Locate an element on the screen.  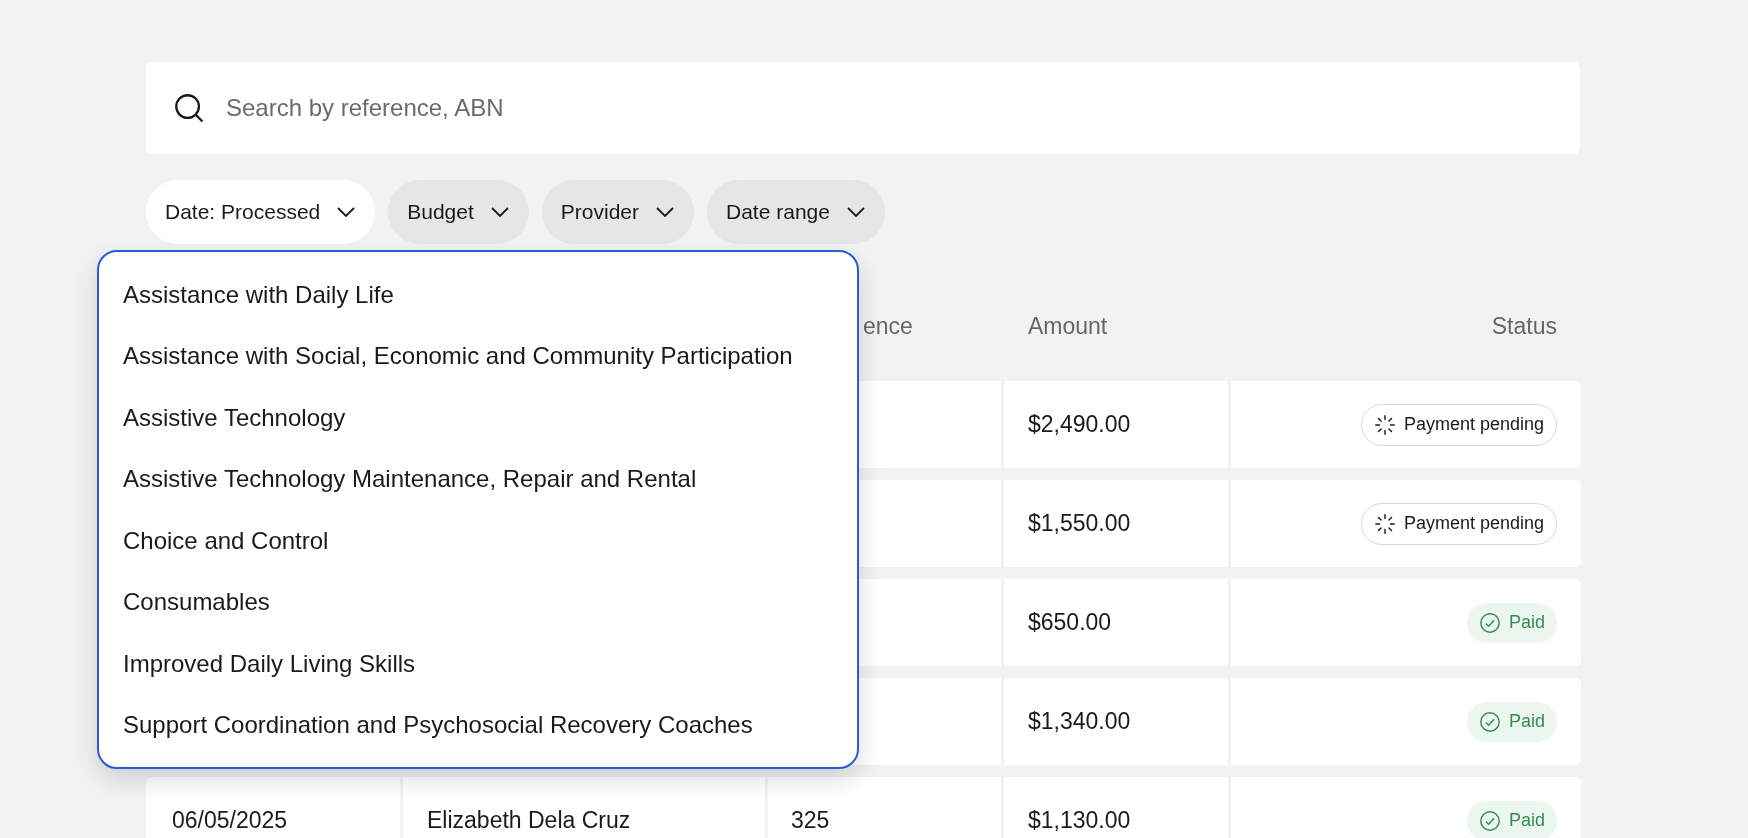
table-cell: 325 is located at coordinates (884, 807).